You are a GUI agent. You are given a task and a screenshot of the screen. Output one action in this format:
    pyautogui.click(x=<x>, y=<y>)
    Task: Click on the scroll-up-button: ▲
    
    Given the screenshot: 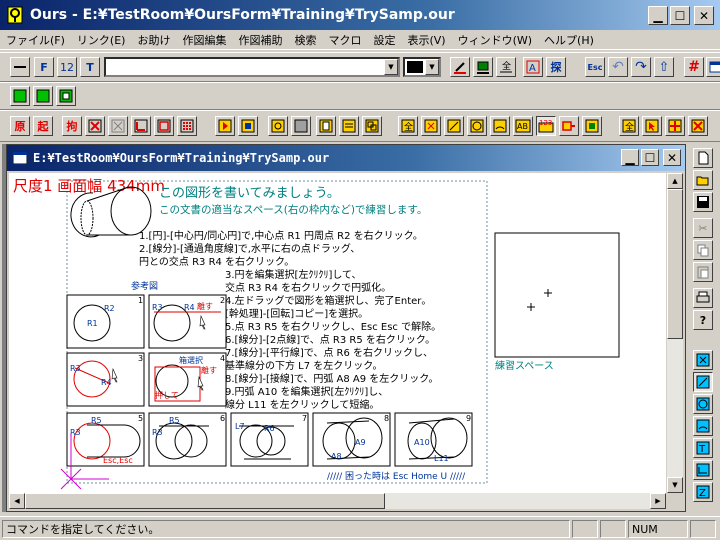 What is the action you would take?
    pyautogui.click(x=675, y=181)
    